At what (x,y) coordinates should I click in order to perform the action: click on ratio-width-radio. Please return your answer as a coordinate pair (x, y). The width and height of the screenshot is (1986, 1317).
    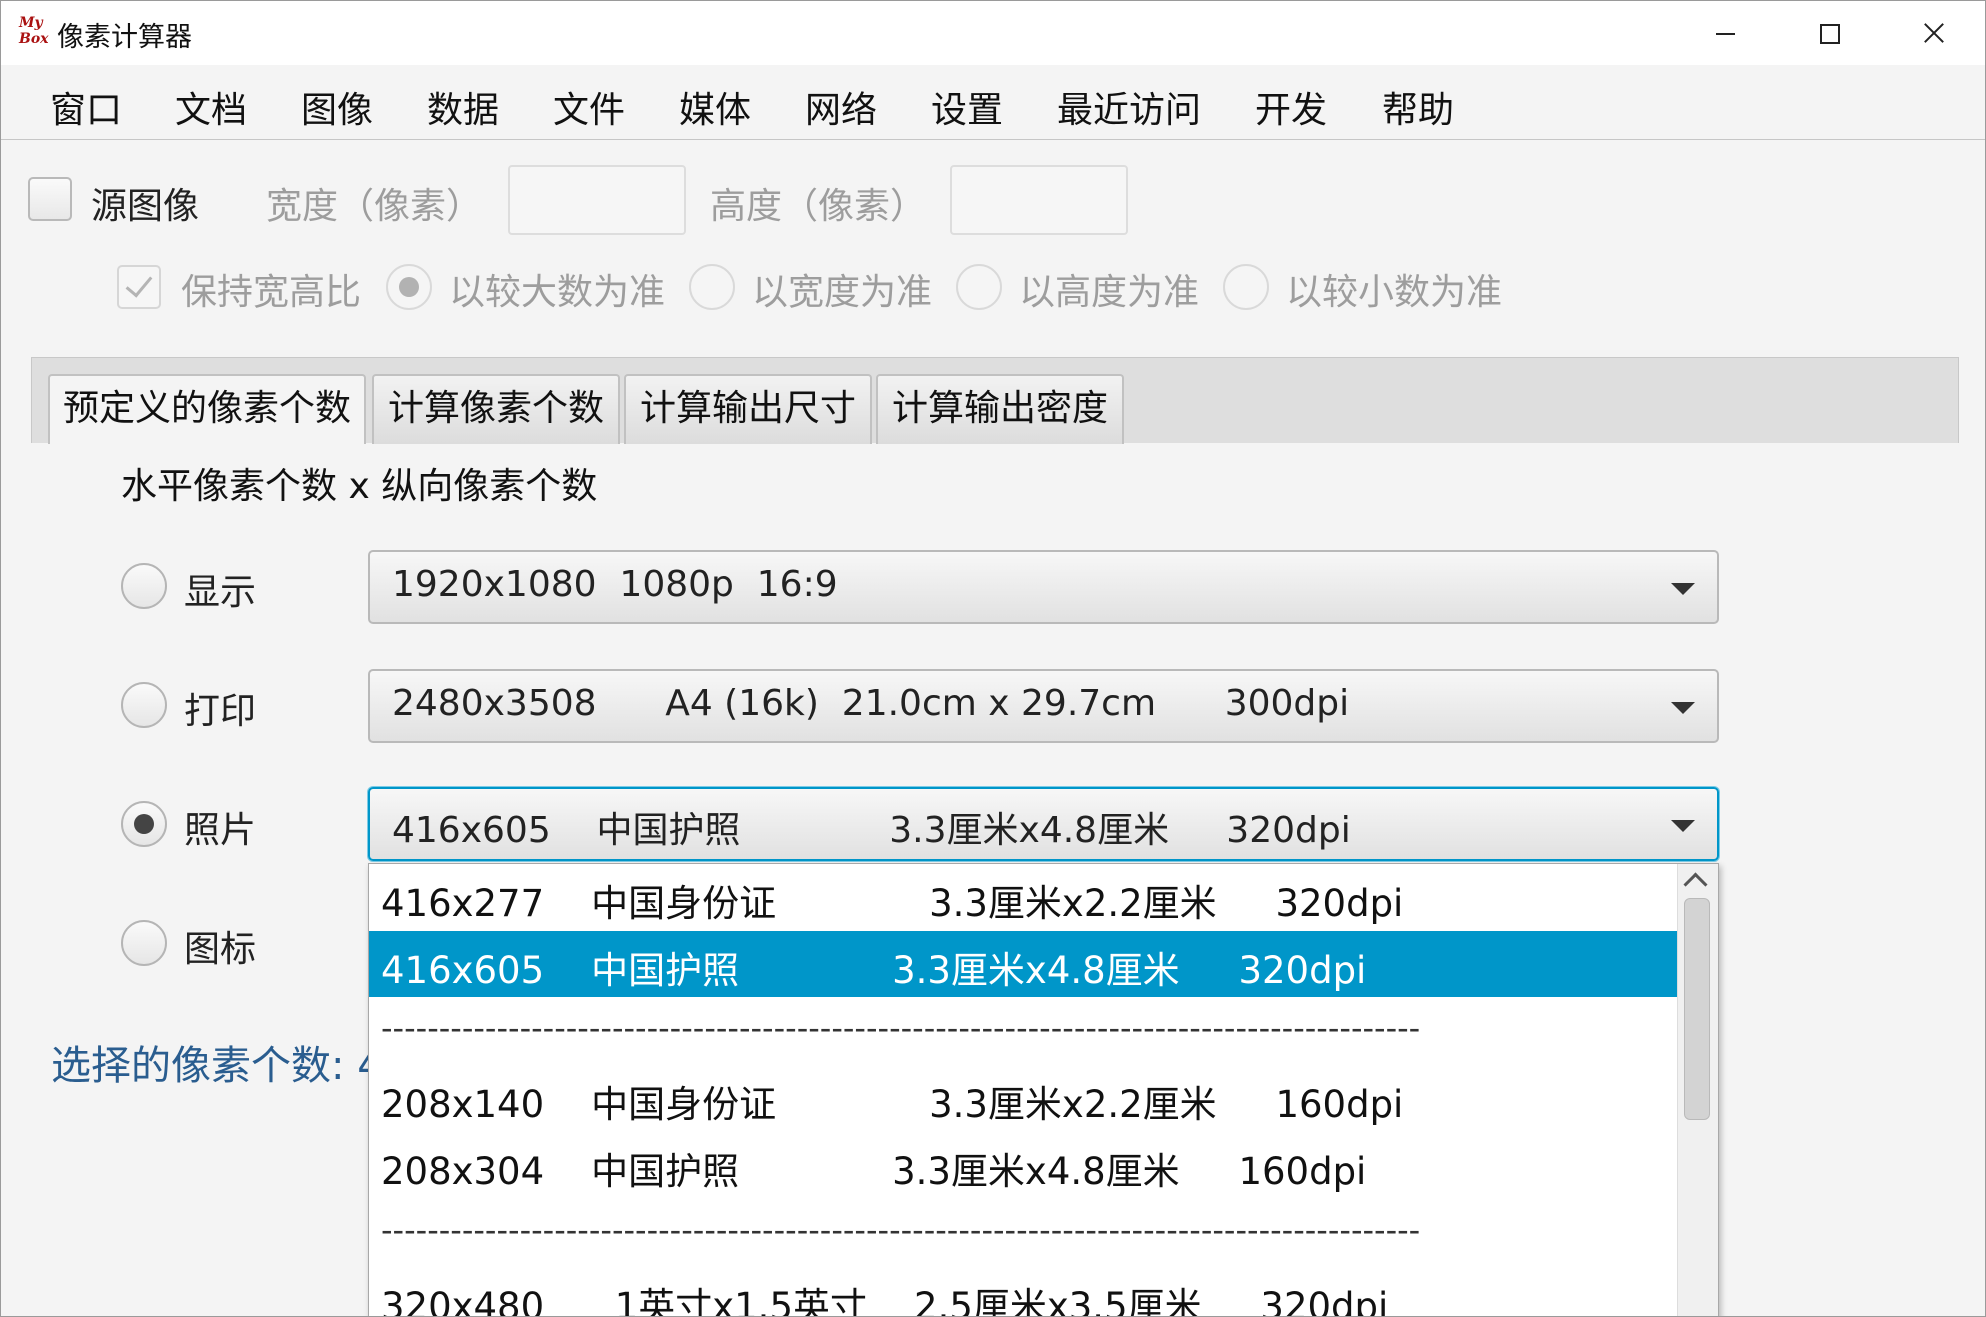
    Looking at the image, I should click on (712, 287).